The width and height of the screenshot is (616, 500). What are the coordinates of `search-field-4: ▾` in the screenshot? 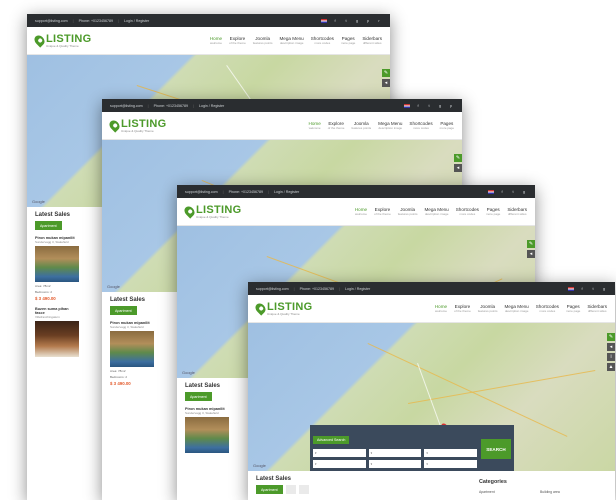 It's located at (339, 464).